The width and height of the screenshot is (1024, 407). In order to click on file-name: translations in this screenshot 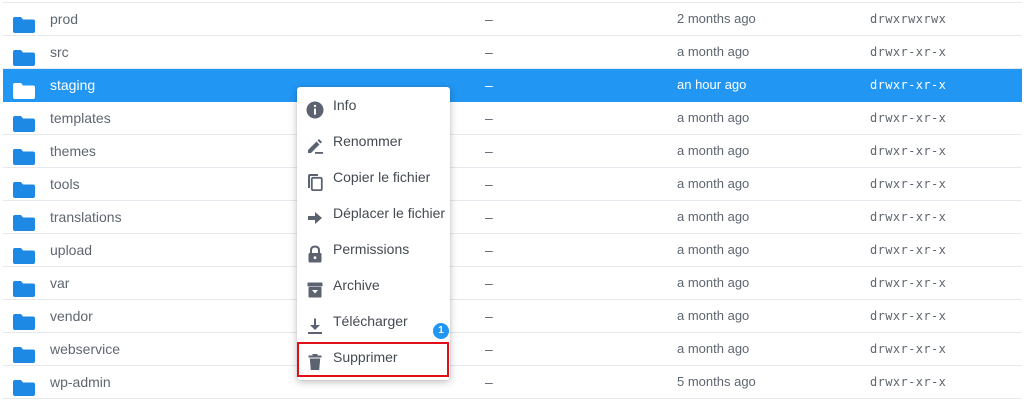, I will do `click(86, 217)`.